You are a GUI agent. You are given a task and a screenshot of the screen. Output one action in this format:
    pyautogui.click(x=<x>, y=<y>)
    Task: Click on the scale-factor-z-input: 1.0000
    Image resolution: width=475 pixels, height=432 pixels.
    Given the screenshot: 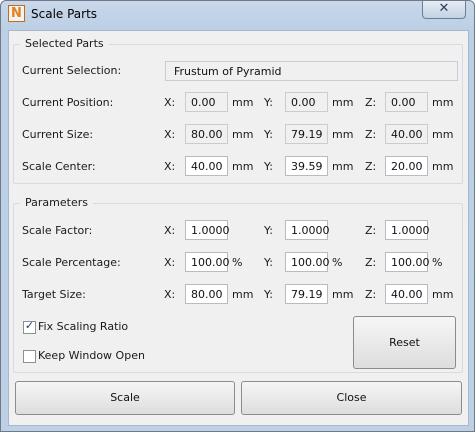 What is the action you would take?
    pyautogui.click(x=407, y=230)
    